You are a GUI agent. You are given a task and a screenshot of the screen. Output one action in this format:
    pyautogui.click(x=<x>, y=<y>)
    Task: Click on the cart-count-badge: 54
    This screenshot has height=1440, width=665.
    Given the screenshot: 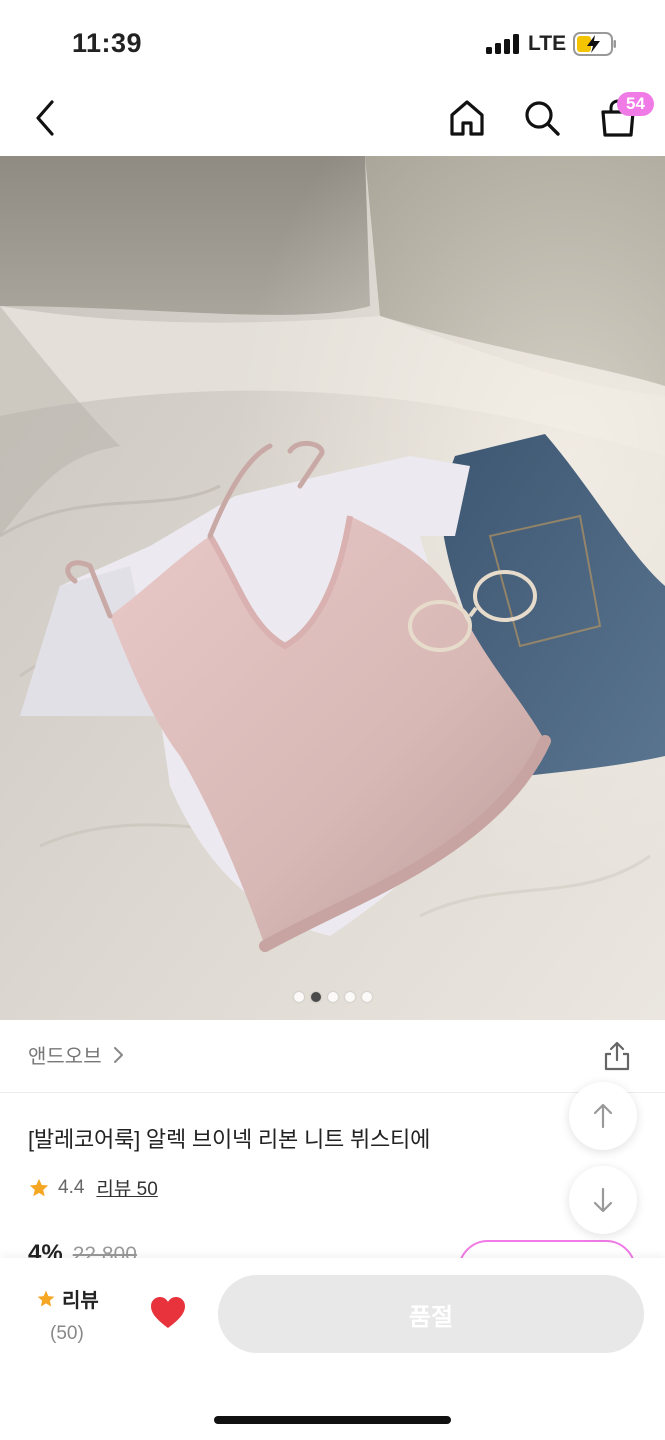 What is the action you would take?
    pyautogui.click(x=635, y=104)
    